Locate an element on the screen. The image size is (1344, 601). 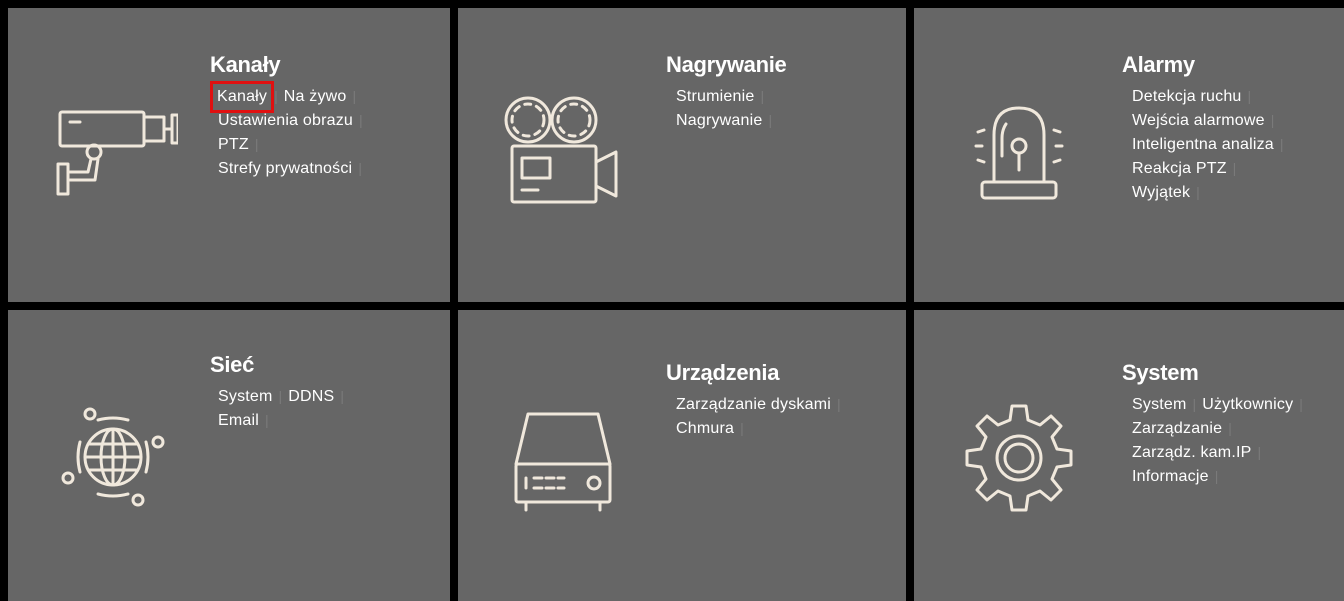
menu-row: Nagrywanie | is located at coordinates (727, 120).